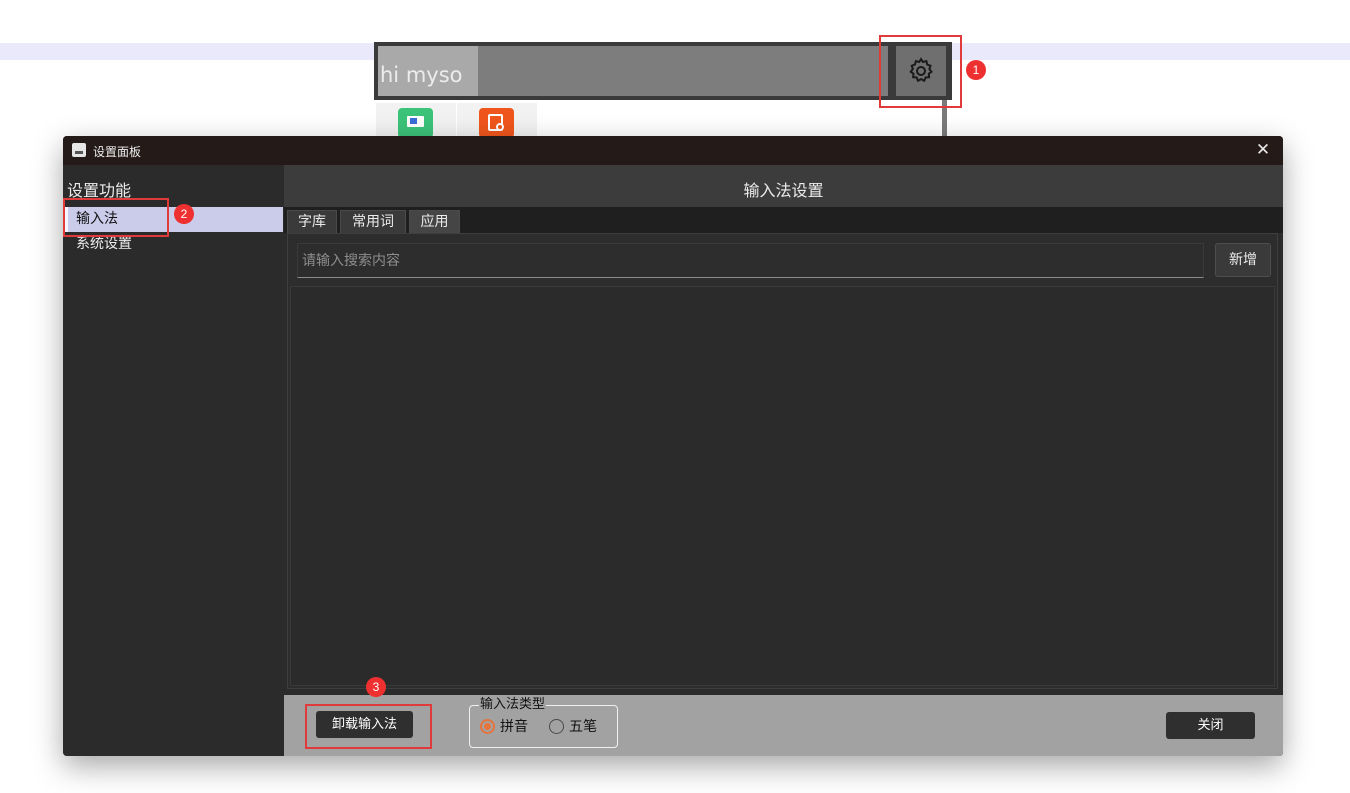 This screenshot has width=1350, height=793. What do you see at coordinates (174, 460) in the screenshot?
I see `settings-sidebar: 设置功能 输入法 系统设置` at bounding box center [174, 460].